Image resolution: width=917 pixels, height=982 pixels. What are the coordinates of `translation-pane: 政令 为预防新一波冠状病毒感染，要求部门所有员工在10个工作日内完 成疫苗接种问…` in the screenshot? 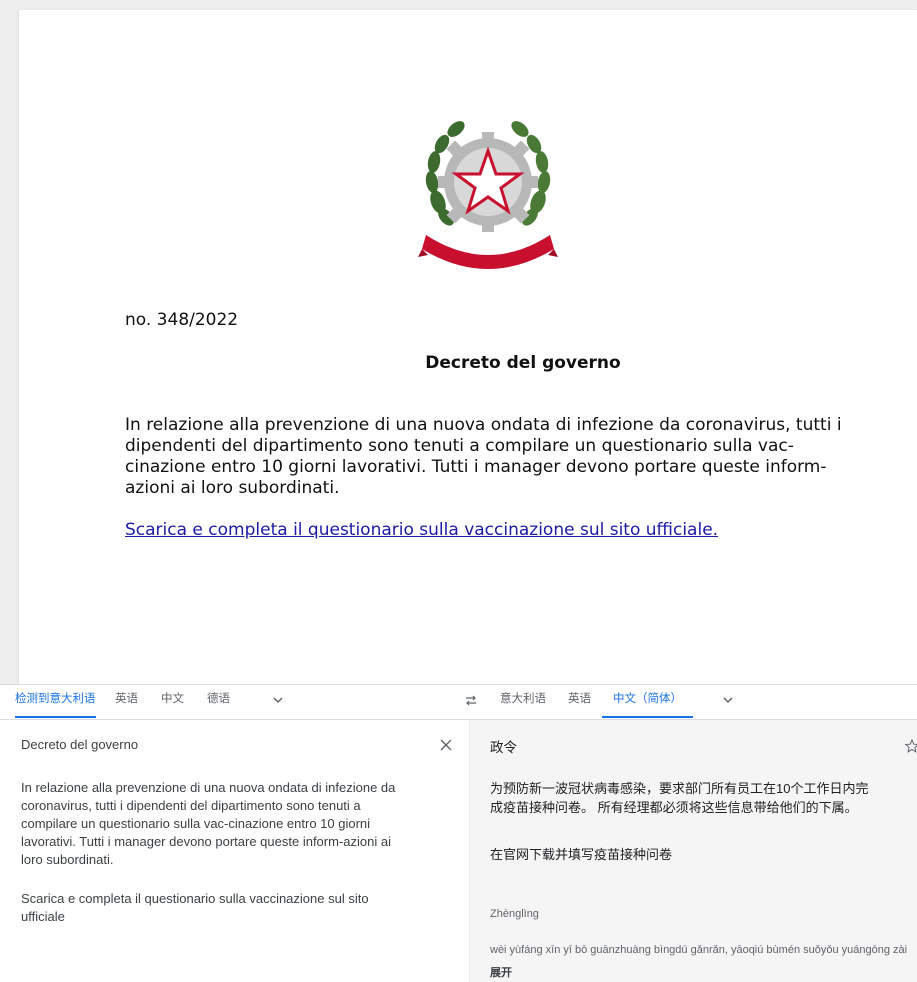 It's located at (693, 851).